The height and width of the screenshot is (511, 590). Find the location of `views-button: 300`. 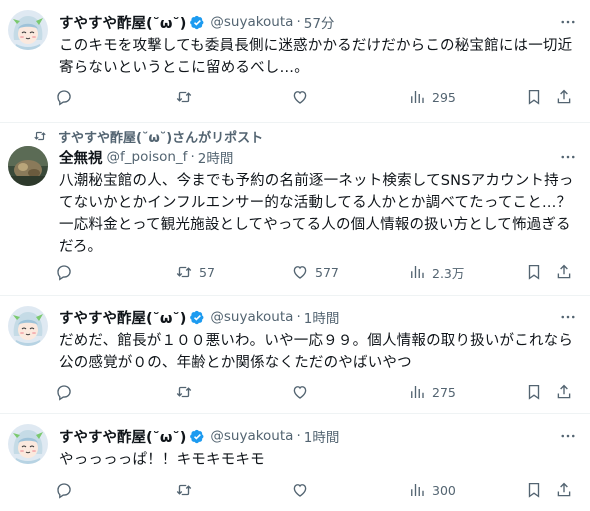

views-button: 300 is located at coordinates (432, 490).